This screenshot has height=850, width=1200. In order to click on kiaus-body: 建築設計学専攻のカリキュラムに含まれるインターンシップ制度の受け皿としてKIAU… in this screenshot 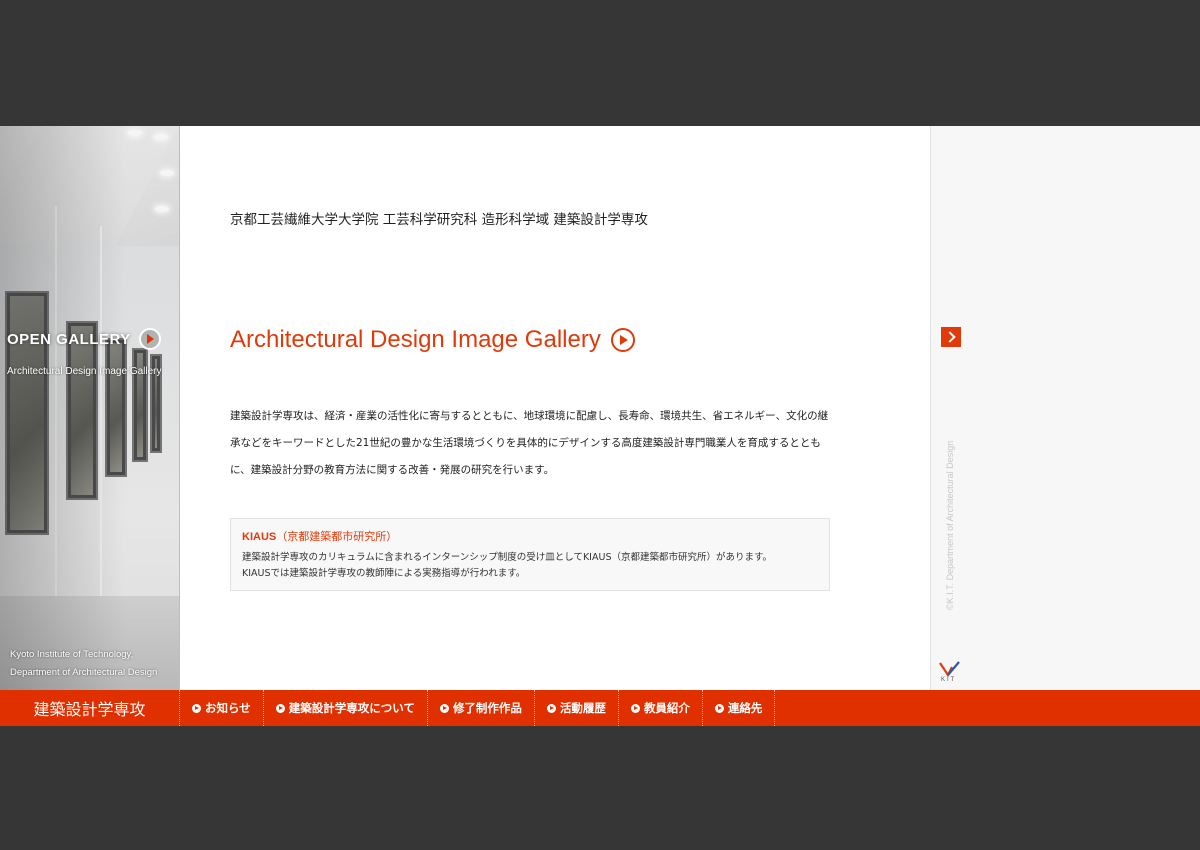, I will do `click(530, 566)`.